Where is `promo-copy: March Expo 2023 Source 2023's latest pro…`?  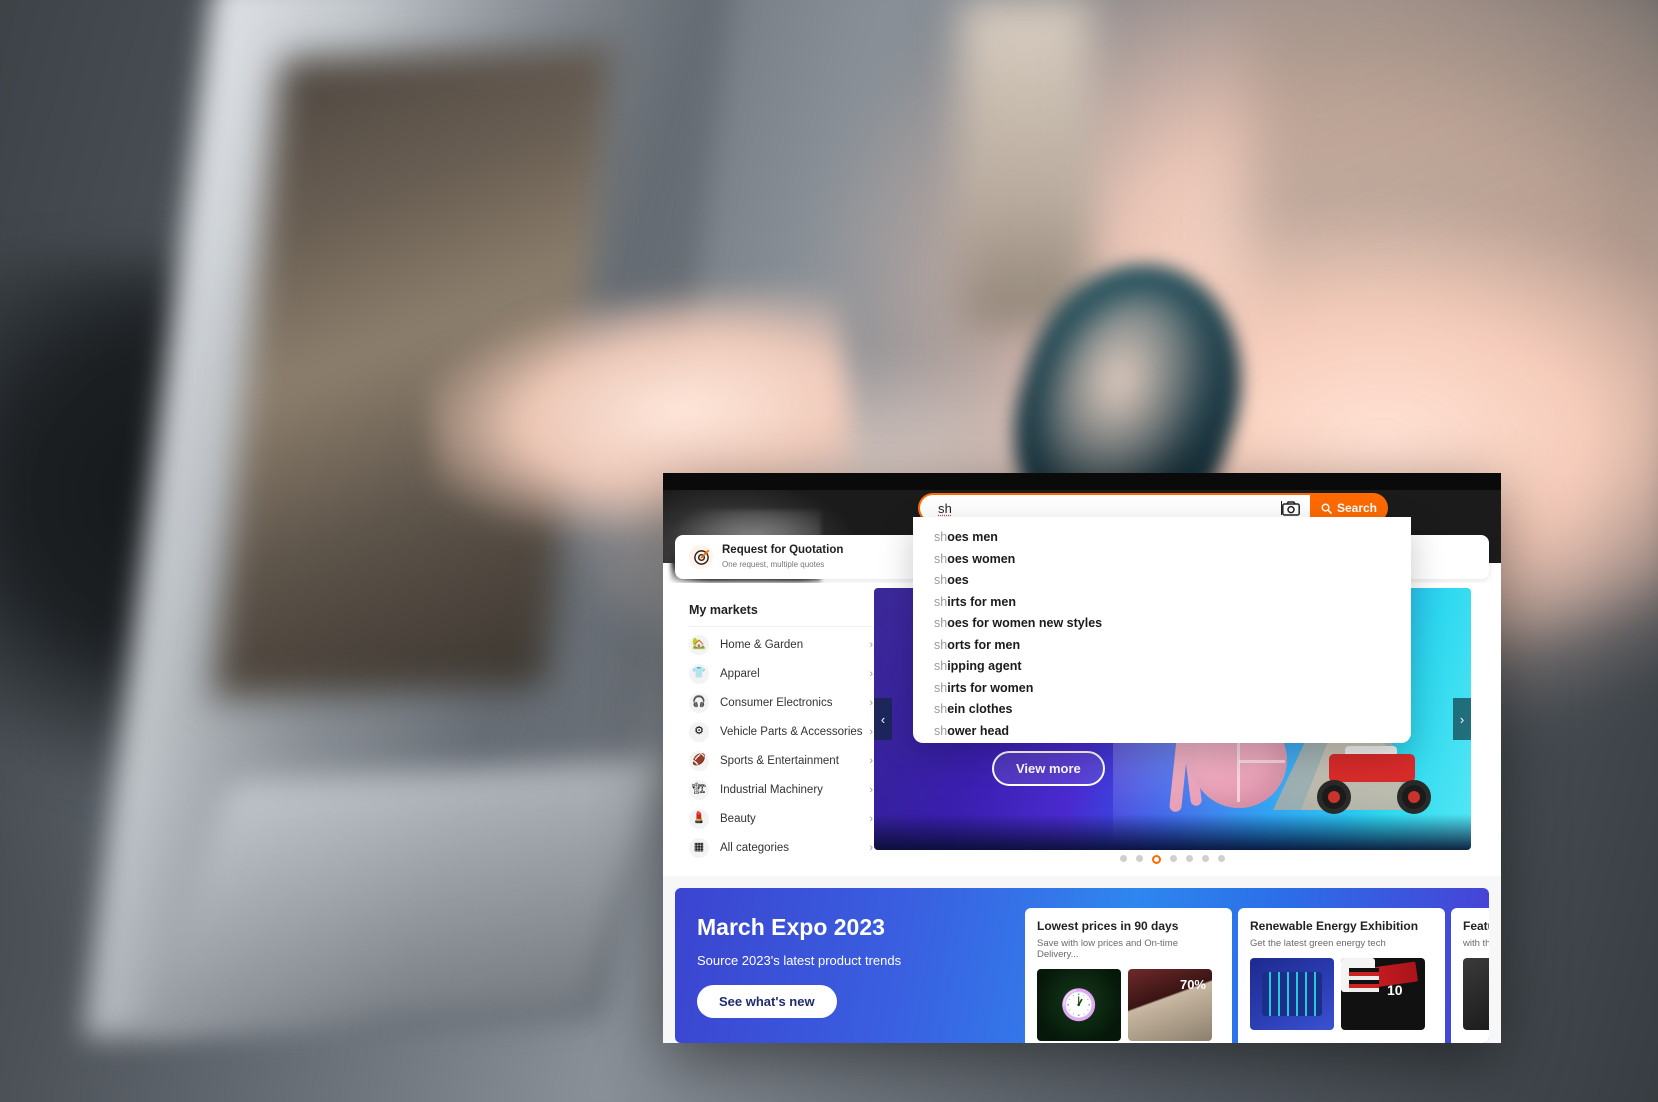 promo-copy: March Expo 2023 Source 2023's latest pro… is located at coordinates (799, 966).